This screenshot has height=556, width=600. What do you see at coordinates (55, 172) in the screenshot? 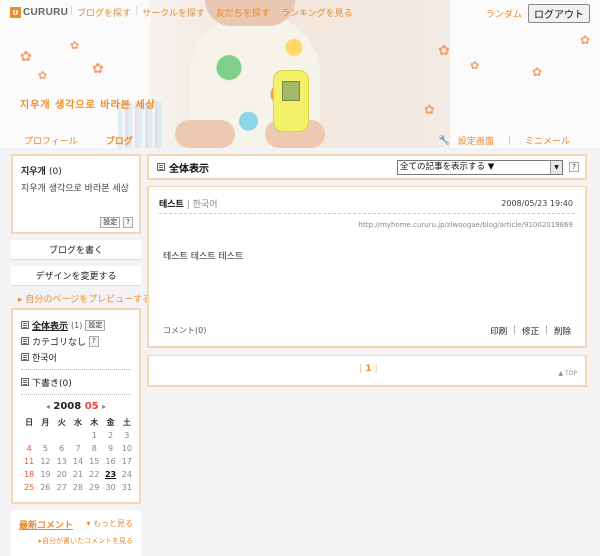
I see `profile-count: (0)` at bounding box center [55, 172].